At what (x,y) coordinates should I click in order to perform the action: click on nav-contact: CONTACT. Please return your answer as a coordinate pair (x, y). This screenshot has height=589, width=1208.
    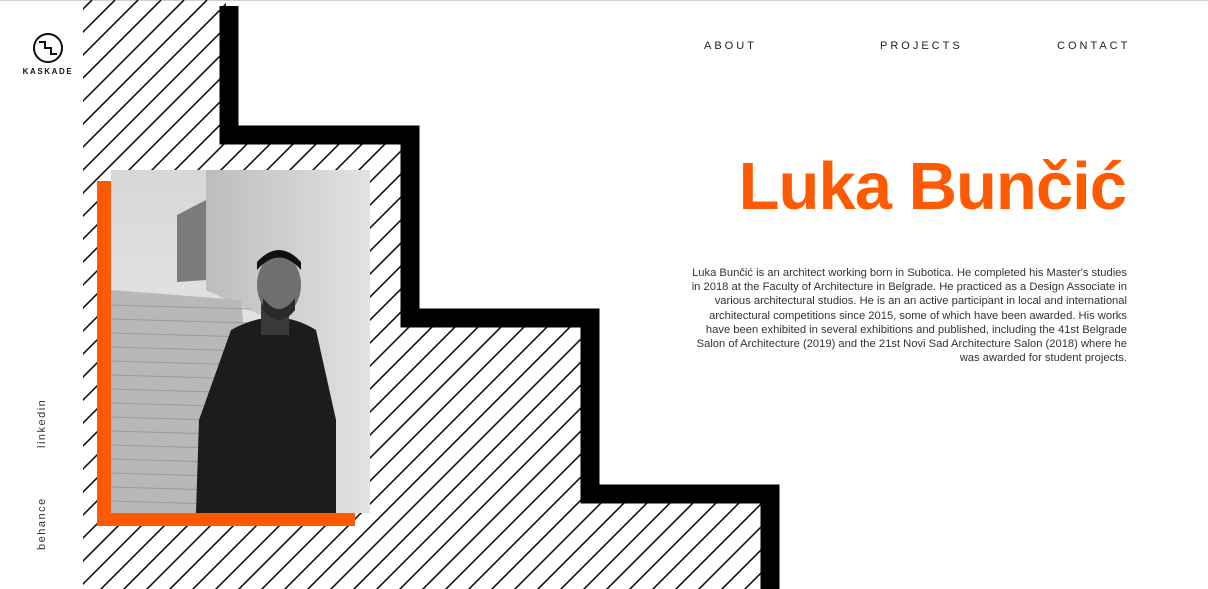
    Looking at the image, I should click on (1093, 46).